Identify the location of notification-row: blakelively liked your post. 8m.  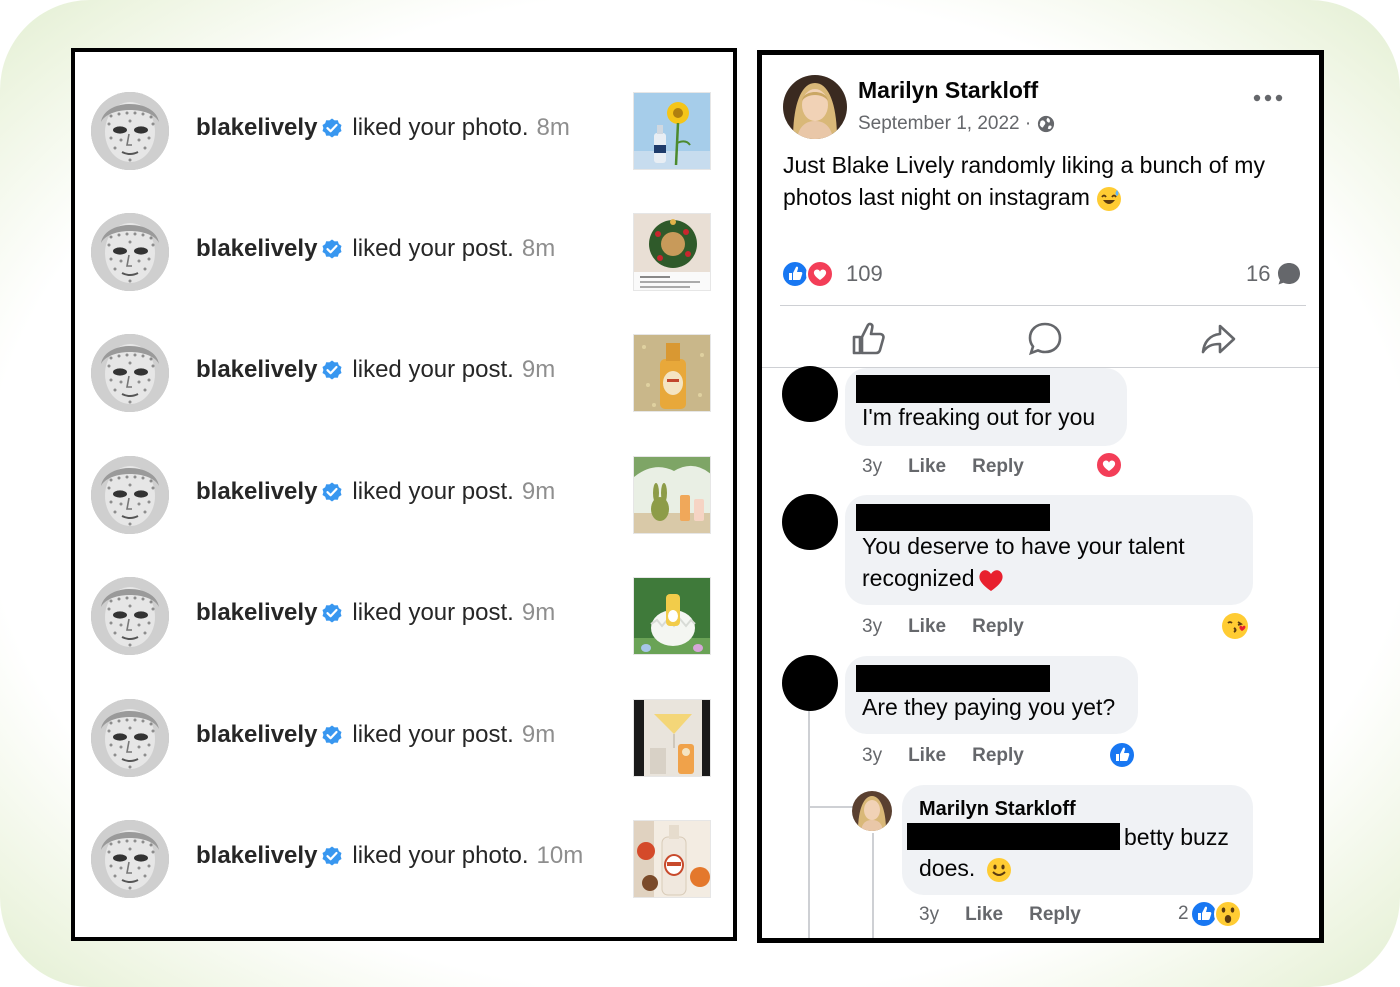
(403, 252).